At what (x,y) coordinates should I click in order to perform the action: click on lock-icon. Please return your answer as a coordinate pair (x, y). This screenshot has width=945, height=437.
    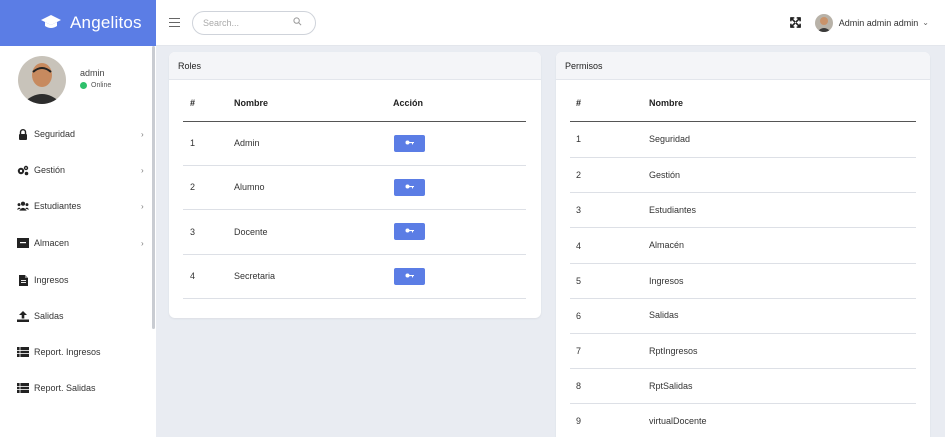
    Looking at the image, I should click on (23, 134).